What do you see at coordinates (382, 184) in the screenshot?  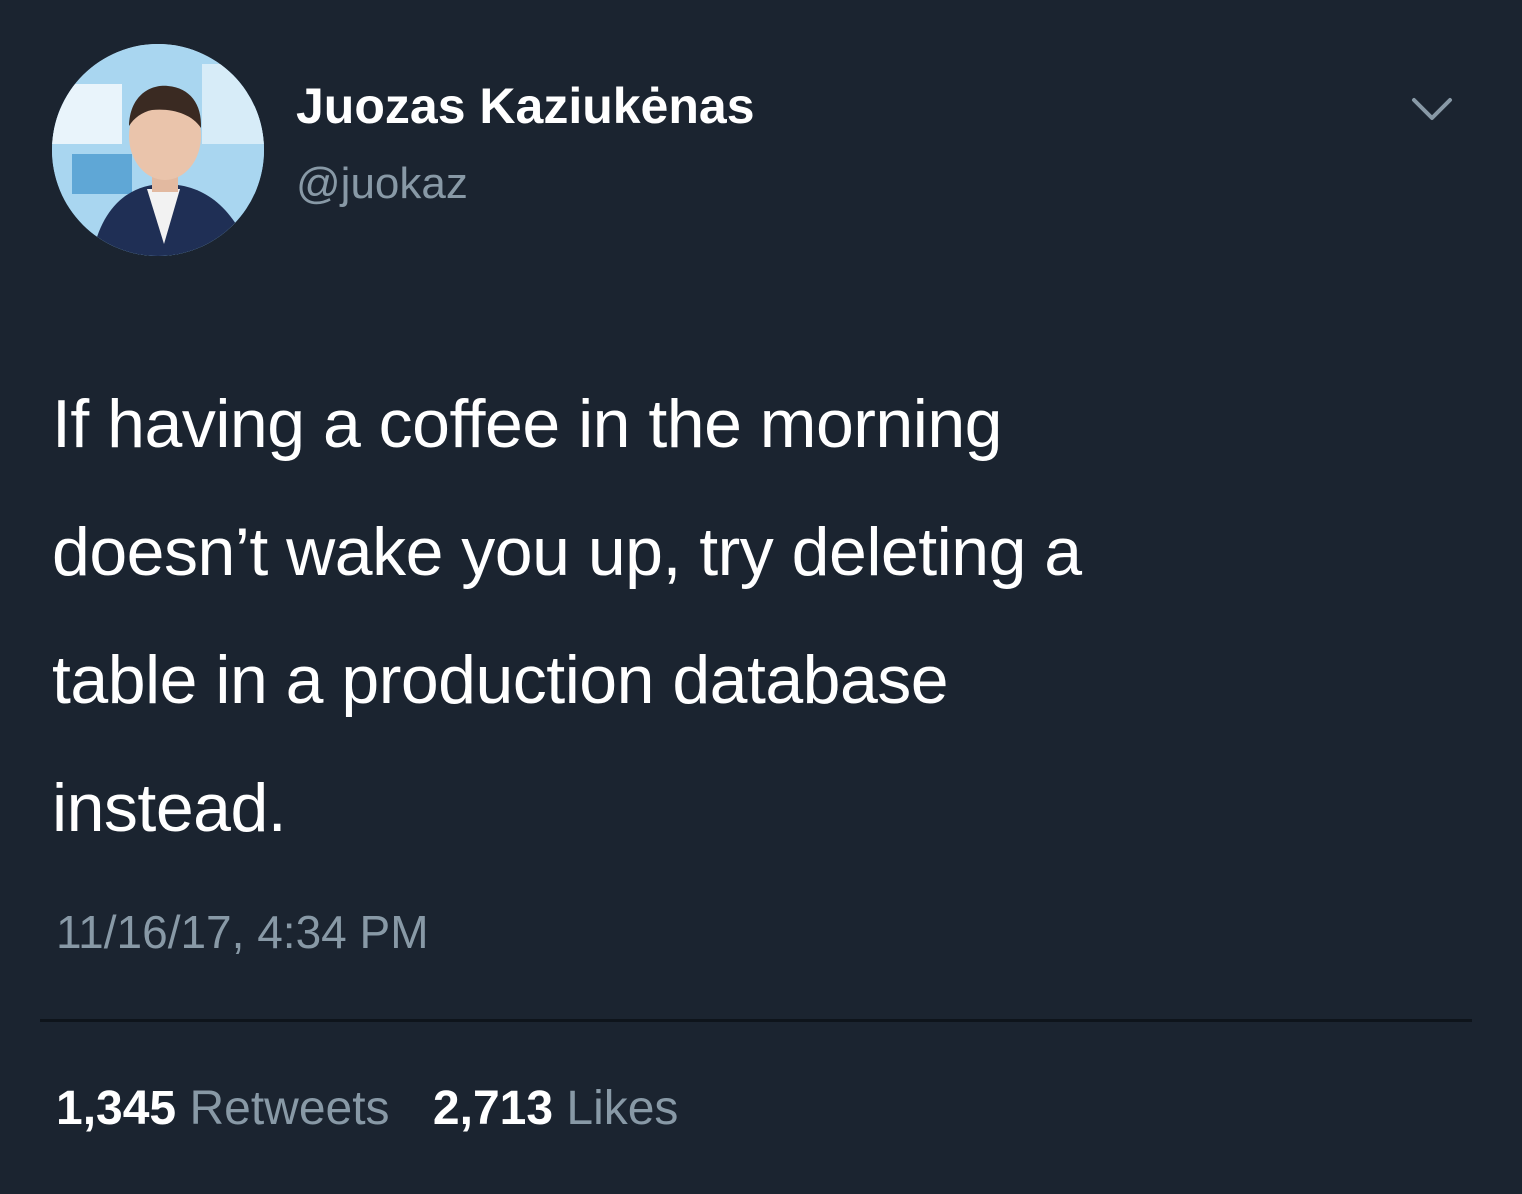 I see `author-handle: @juokaz` at bounding box center [382, 184].